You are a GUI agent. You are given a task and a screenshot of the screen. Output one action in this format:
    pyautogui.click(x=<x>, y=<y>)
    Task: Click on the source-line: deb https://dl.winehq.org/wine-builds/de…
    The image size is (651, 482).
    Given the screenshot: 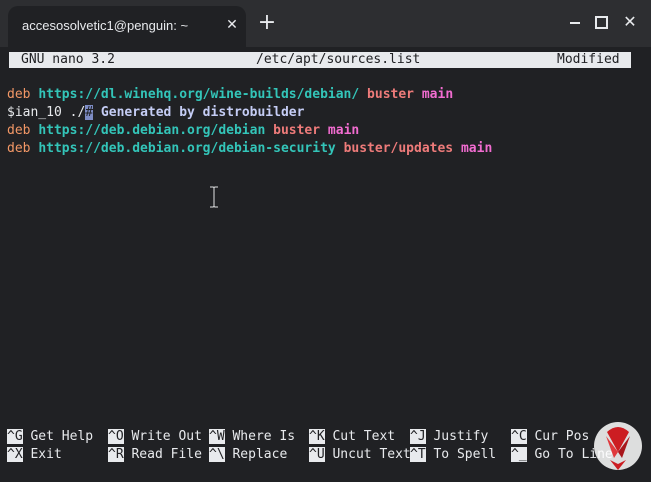 What is the action you would take?
    pyautogui.click(x=249, y=95)
    